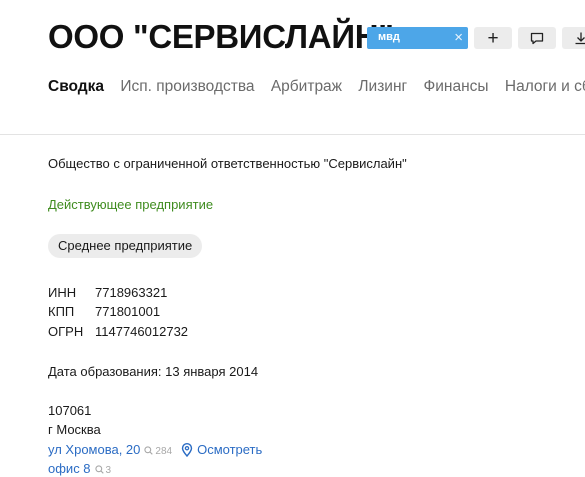 This screenshot has width=585, height=477. What do you see at coordinates (70, 410) in the screenshot?
I see `address-postcode: 107061` at bounding box center [70, 410].